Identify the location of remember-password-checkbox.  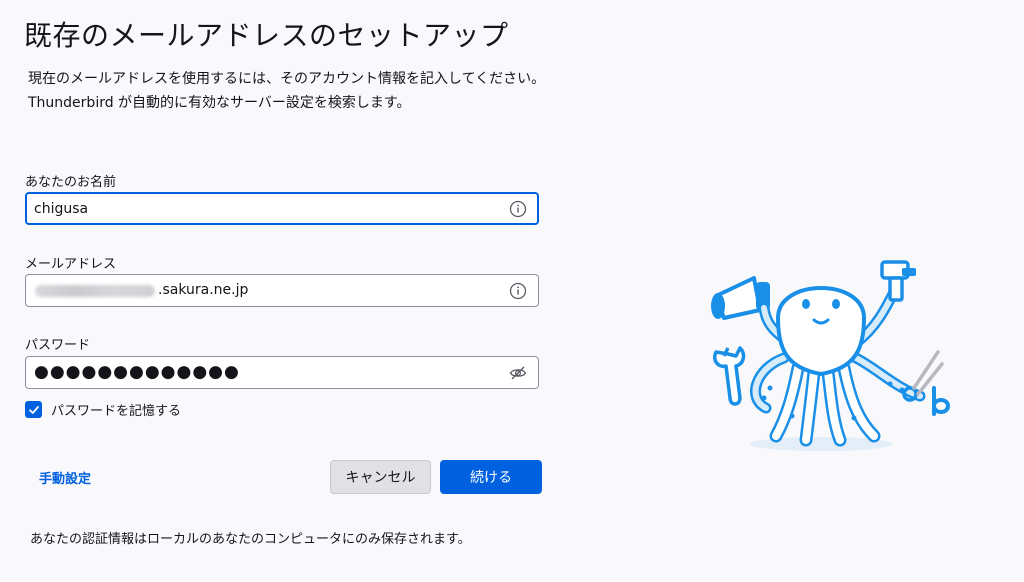
(33, 409).